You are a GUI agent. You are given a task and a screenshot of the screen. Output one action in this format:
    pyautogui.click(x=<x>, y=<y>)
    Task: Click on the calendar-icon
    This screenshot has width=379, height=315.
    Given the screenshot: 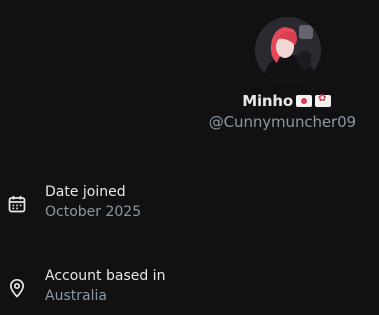 What is the action you would take?
    pyautogui.click(x=17, y=204)
    